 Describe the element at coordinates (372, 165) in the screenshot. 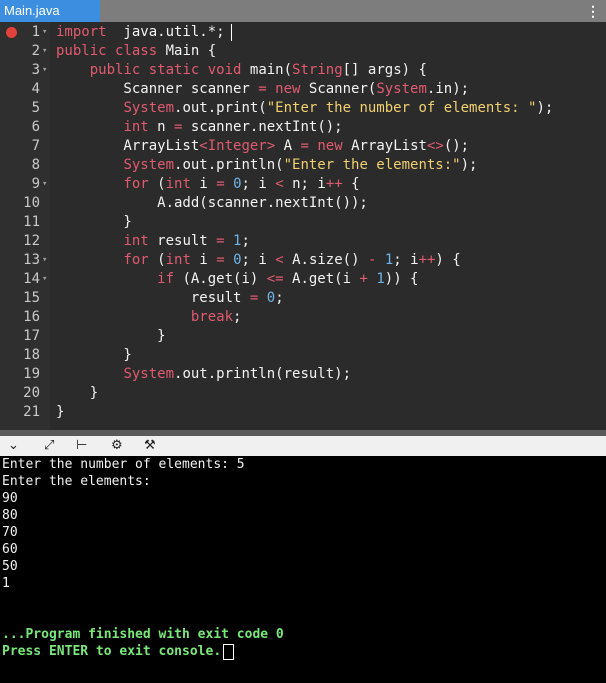

I see `code-token: "Enter the elements:"` at that location.